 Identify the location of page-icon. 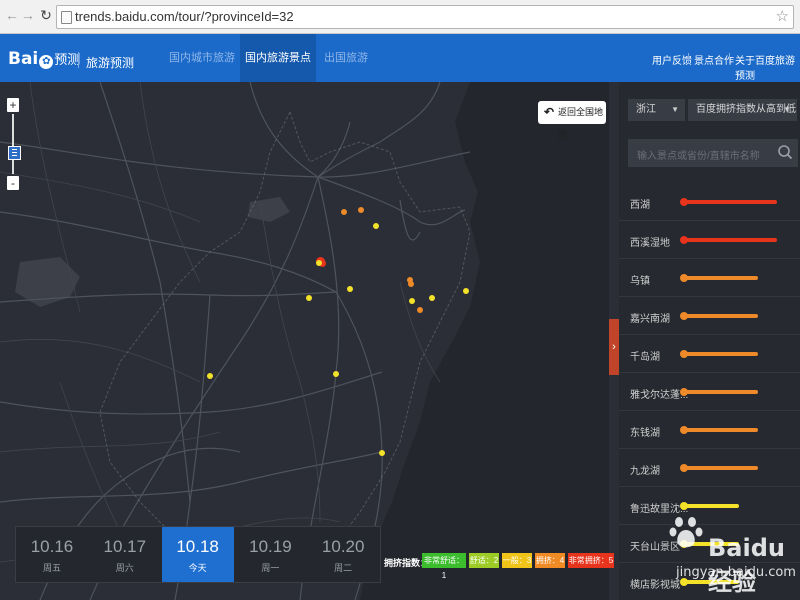
(66, 17).